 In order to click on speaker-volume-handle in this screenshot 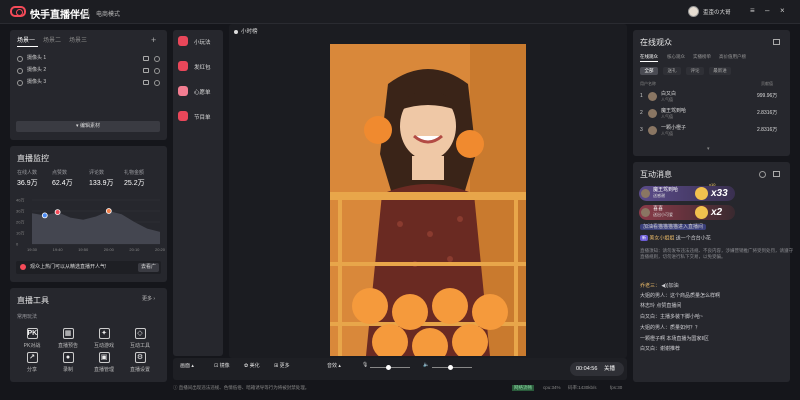, I will do `click(450, 367)`.